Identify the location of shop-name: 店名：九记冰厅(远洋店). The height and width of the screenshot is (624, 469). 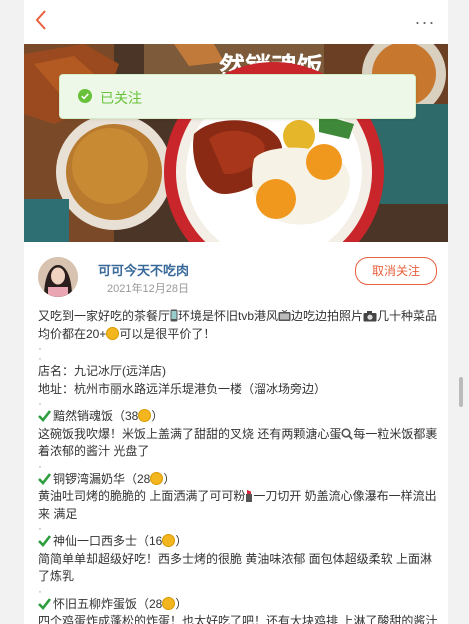
(102, 371).